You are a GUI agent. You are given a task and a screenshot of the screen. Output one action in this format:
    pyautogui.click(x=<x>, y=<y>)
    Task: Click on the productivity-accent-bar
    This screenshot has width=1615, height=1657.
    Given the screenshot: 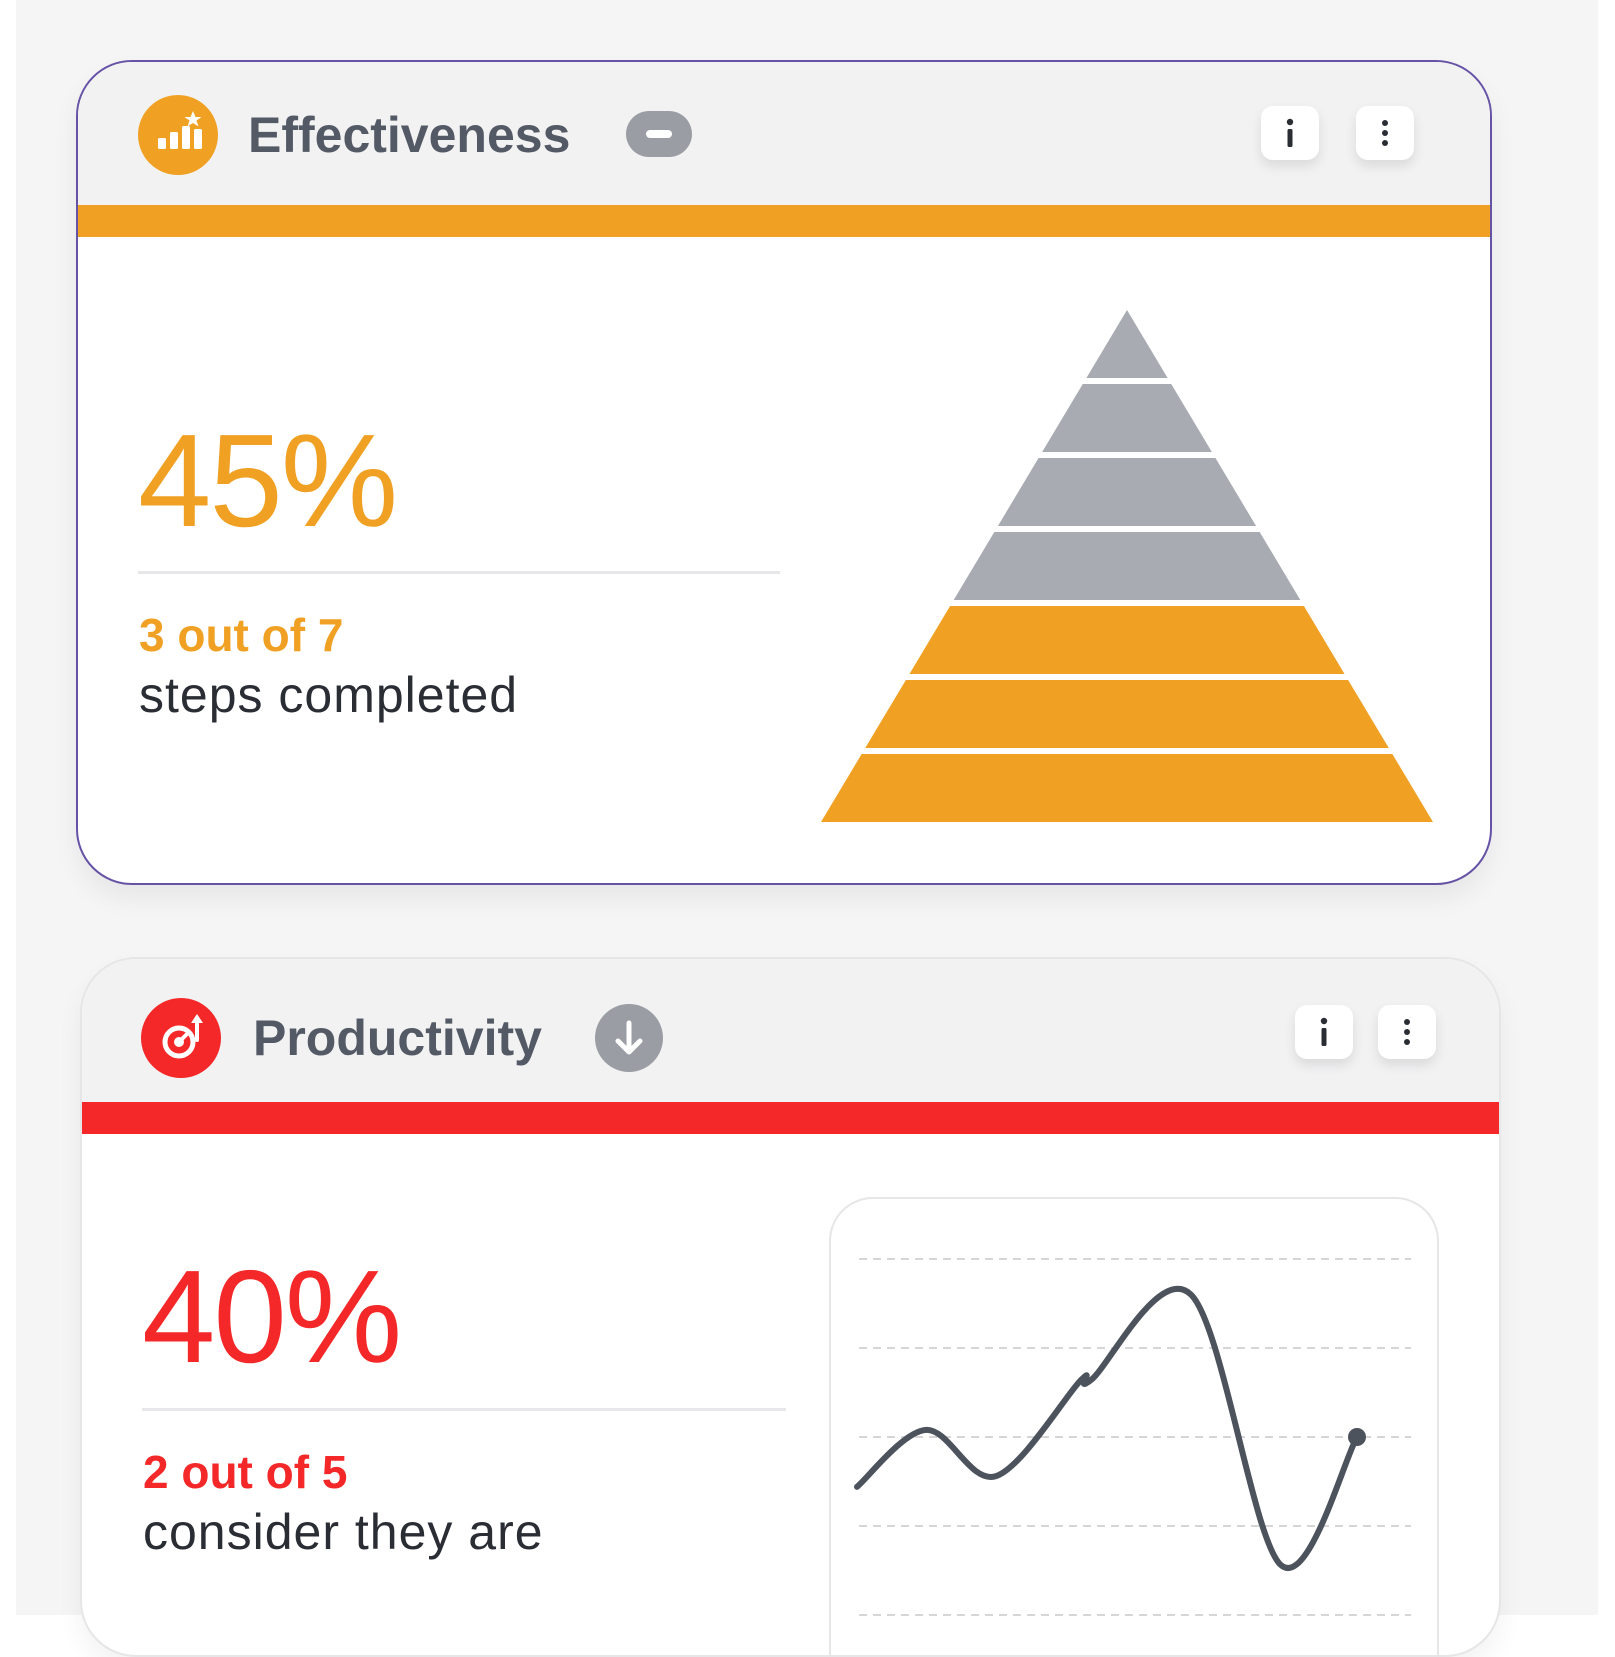 What is the action you would take?
    pyautogui.click(x=790, y=1118)
    